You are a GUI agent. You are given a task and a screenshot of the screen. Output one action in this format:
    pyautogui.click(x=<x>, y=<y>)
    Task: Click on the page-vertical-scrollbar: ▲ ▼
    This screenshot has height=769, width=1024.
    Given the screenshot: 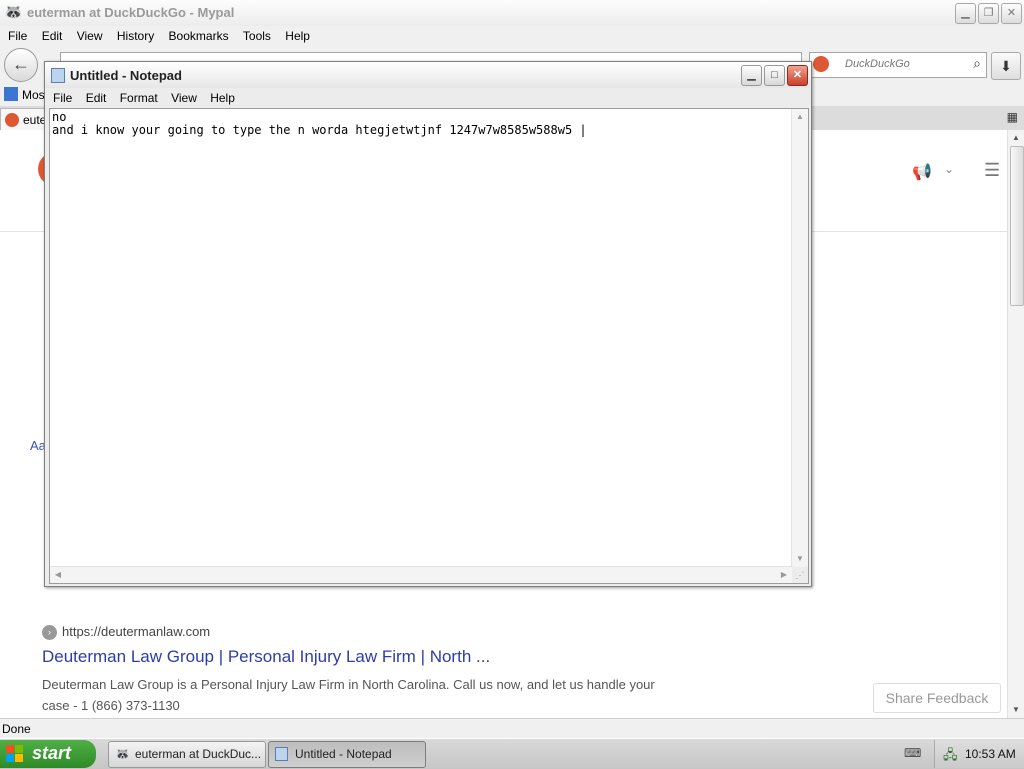 What is the action you would take?
    pyautogui.click(x=1015, y=424)
    